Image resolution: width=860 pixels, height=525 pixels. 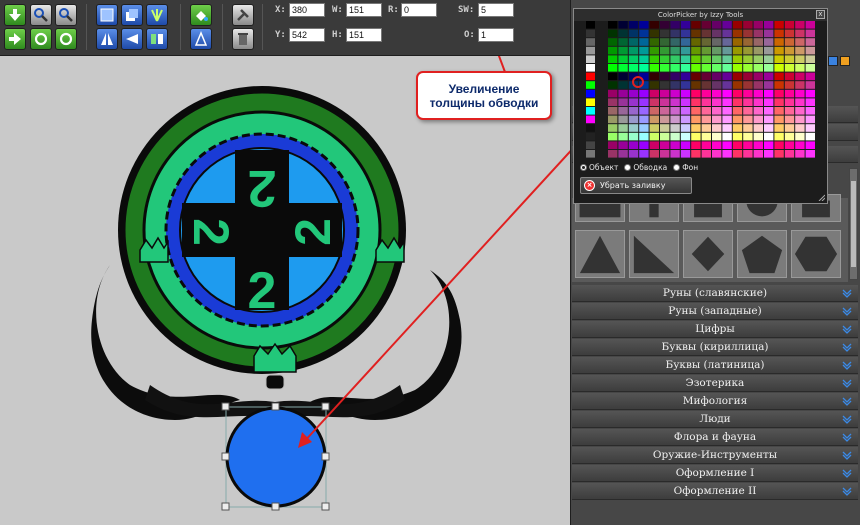 I want to click on flip-horizontal-button, so click(x=107, y=39).